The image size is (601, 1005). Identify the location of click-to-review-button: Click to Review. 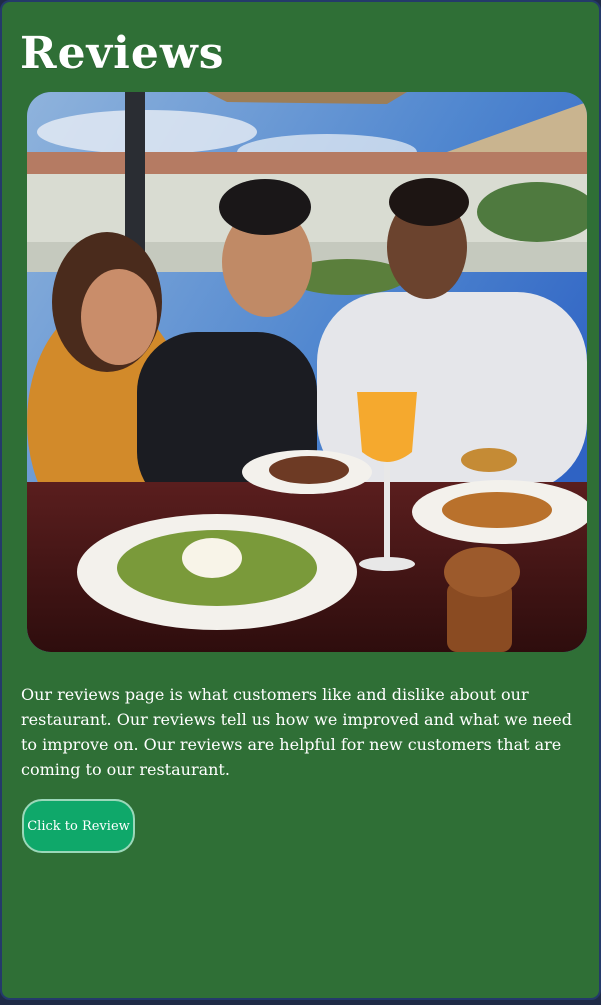
(78, 826).